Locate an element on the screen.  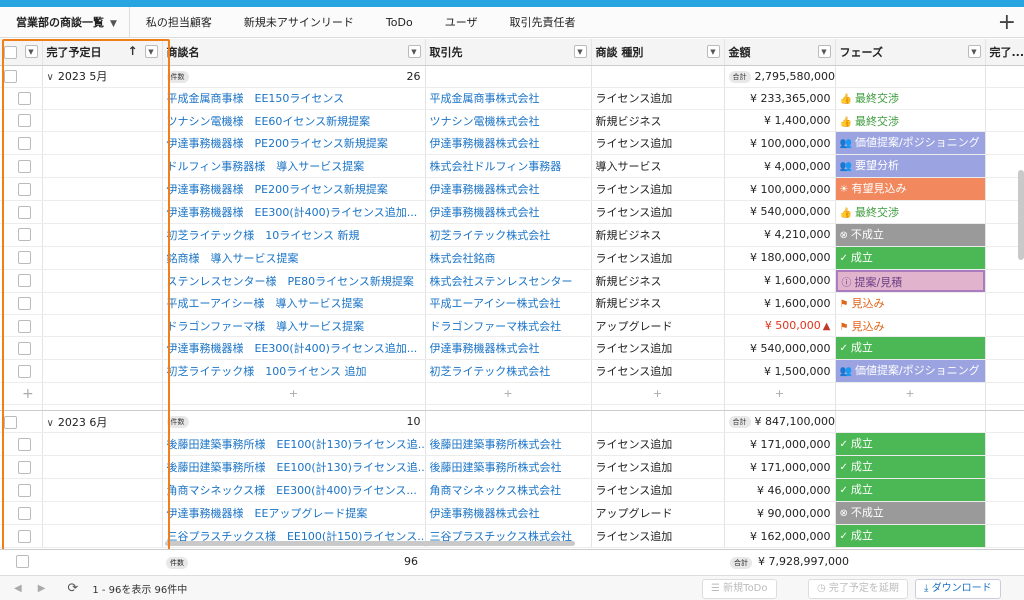
account-link: 後藤田建築事務所株式会社 is located at coordinates (496, 444).